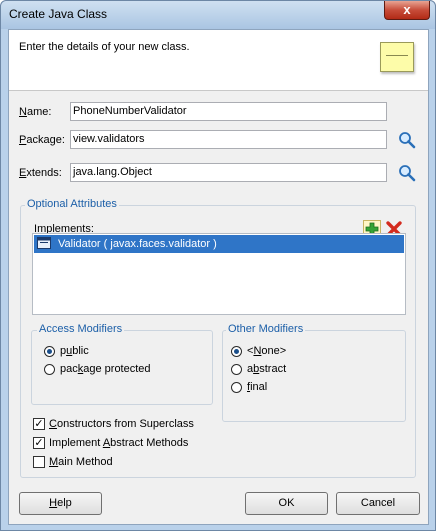  Describe the element at coordinates (49, 369) in the screenshot. I see `package-protected-radio` at that location.